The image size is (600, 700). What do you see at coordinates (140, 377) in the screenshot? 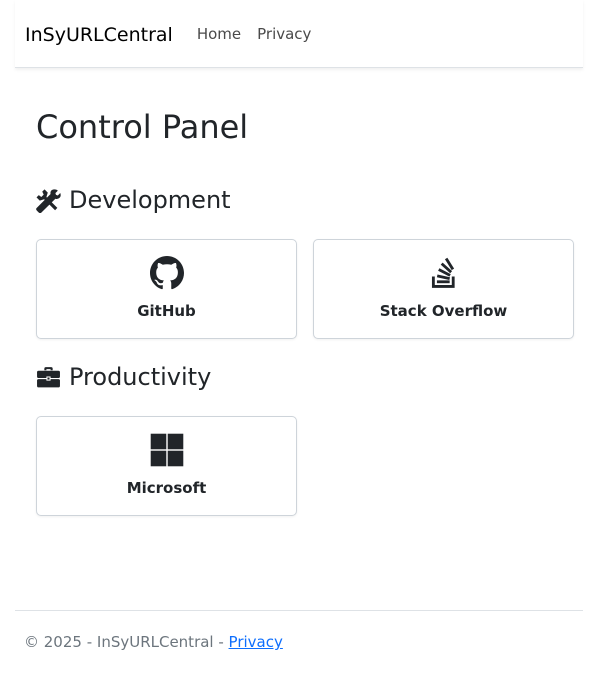
I see `section-heading-label: Productivity` at bounding box center [140, 377].